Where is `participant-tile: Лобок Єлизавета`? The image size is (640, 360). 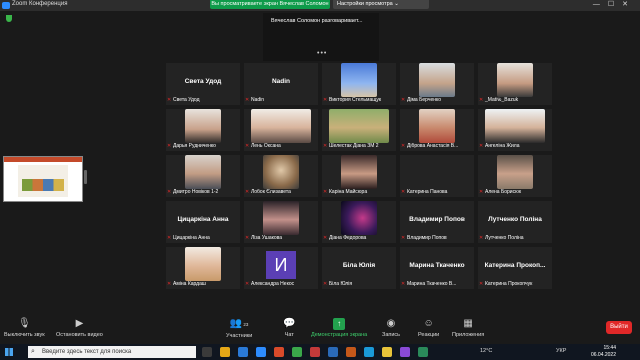
participant-tile: Лобок Єлизавета is located at coordinates (281, 176).